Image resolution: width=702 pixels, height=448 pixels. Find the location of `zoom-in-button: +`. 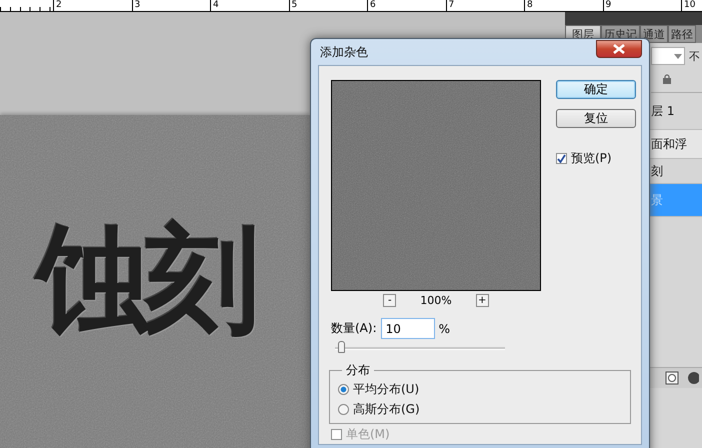

zoom-in-button: + is located at coordinates (482, 300).